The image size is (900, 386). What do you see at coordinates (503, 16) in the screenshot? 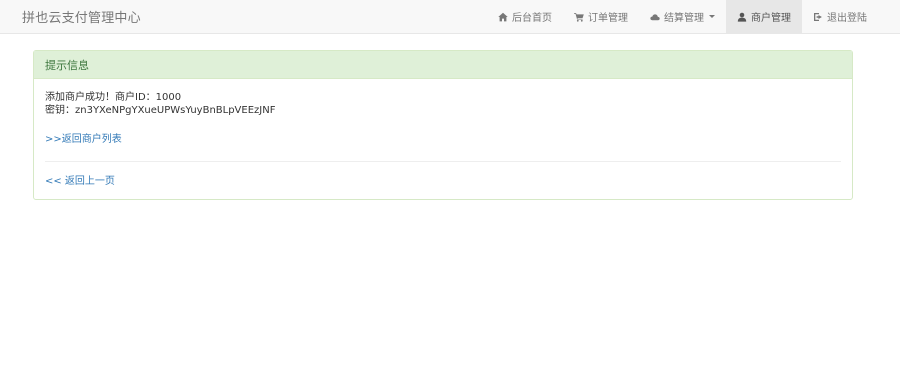
I see `home-icon` at bounding box center [503, 16].